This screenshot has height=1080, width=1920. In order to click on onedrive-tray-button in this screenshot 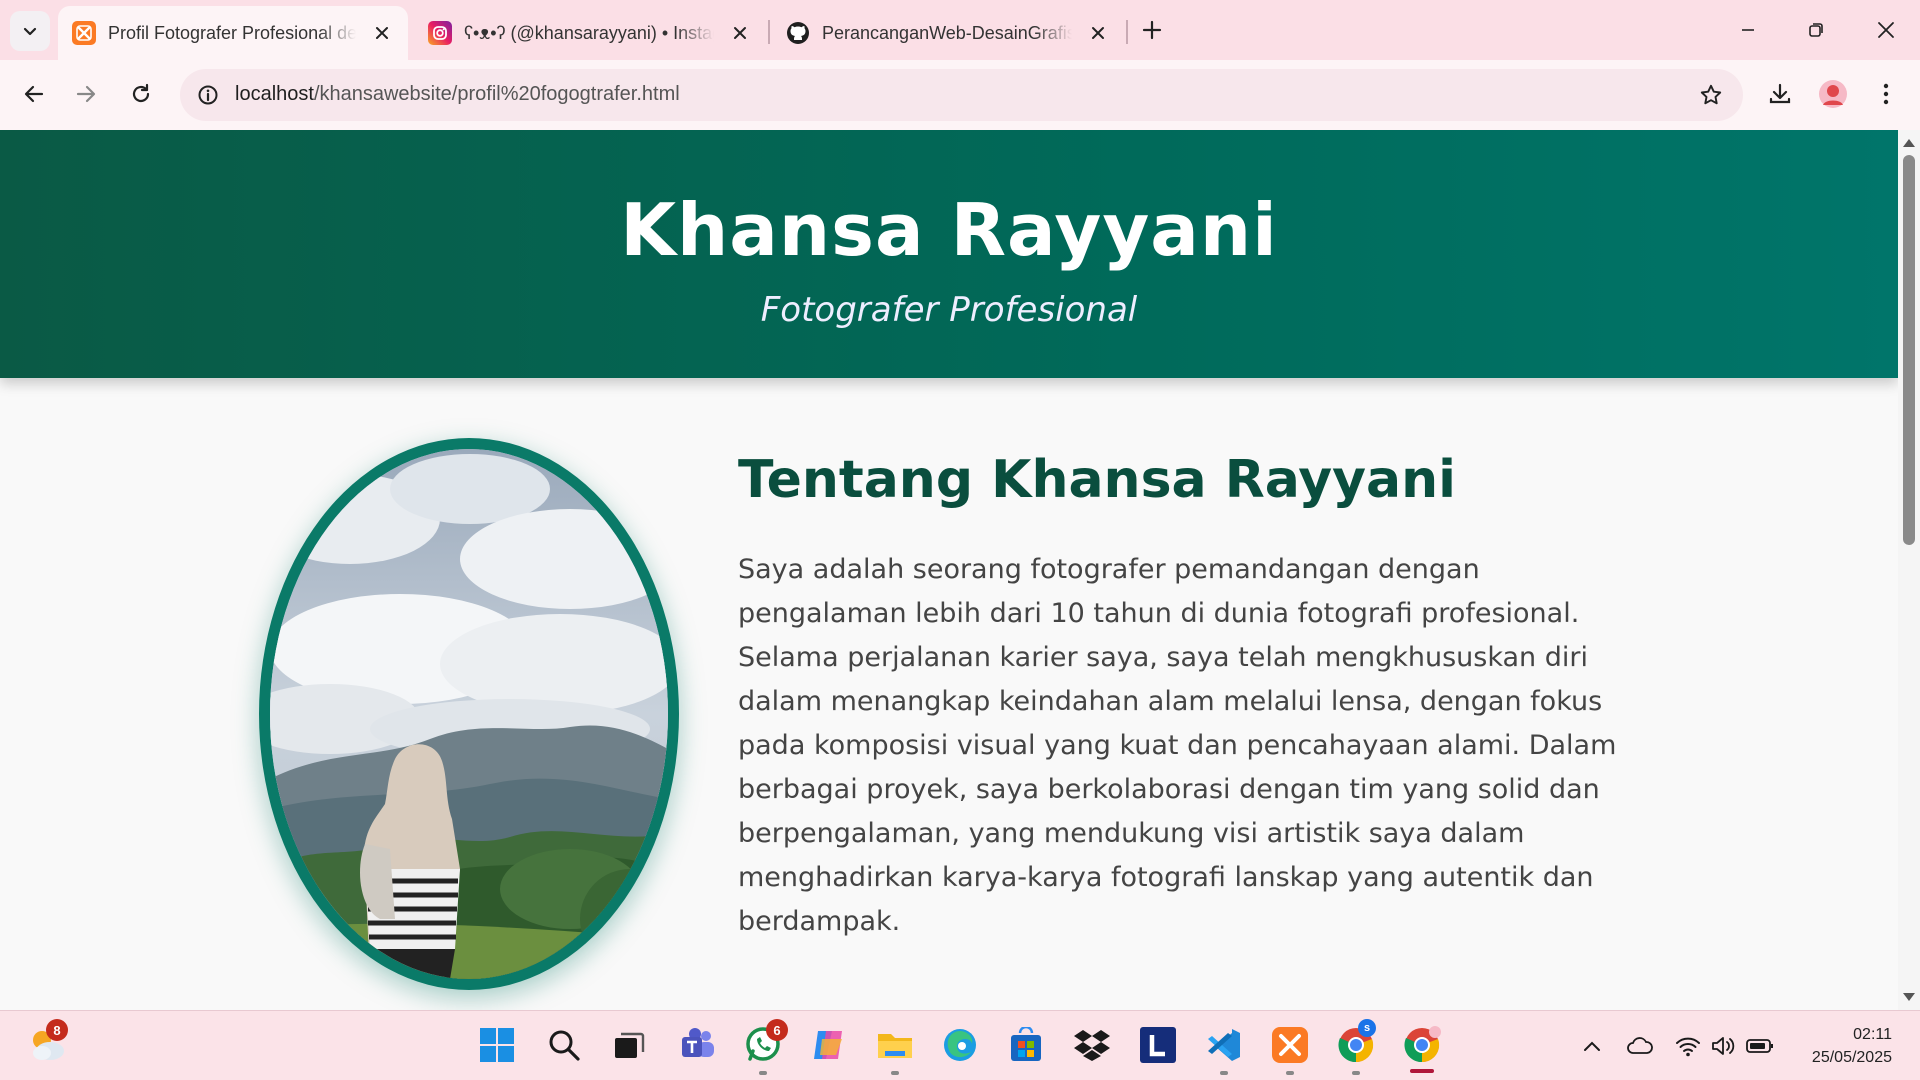, I will do `click(1640, 1046)`.